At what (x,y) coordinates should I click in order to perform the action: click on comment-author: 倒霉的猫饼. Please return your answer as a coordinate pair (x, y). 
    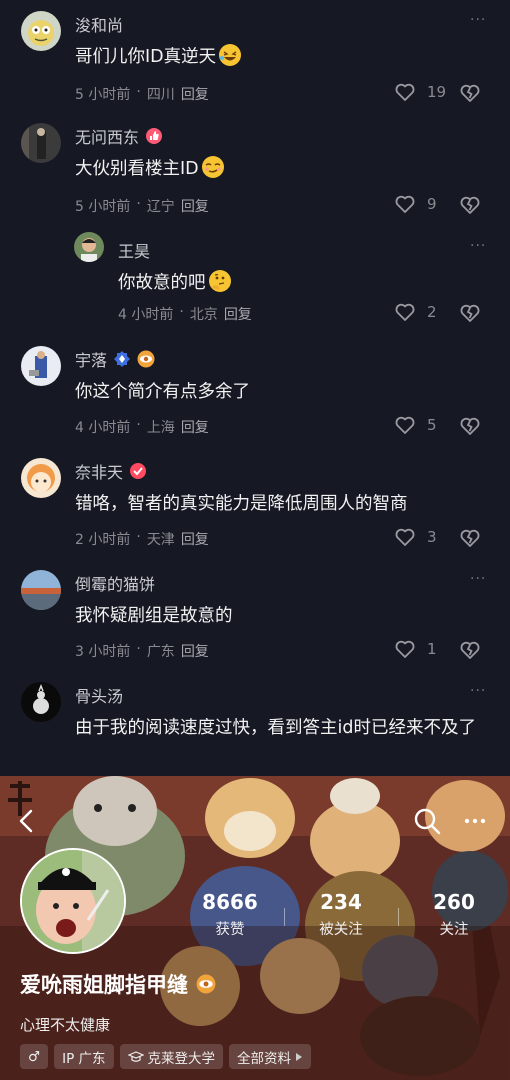
    Looking at the image, I should click on (115, 583).